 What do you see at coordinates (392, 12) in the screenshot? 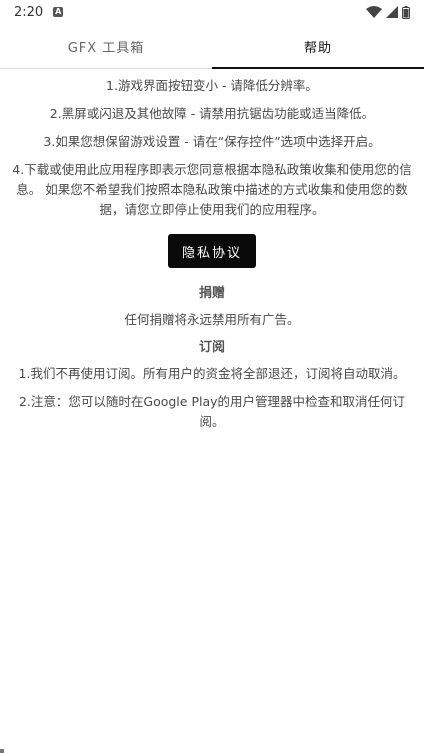
I see `signal-icon` at bounding box center [392, 12].